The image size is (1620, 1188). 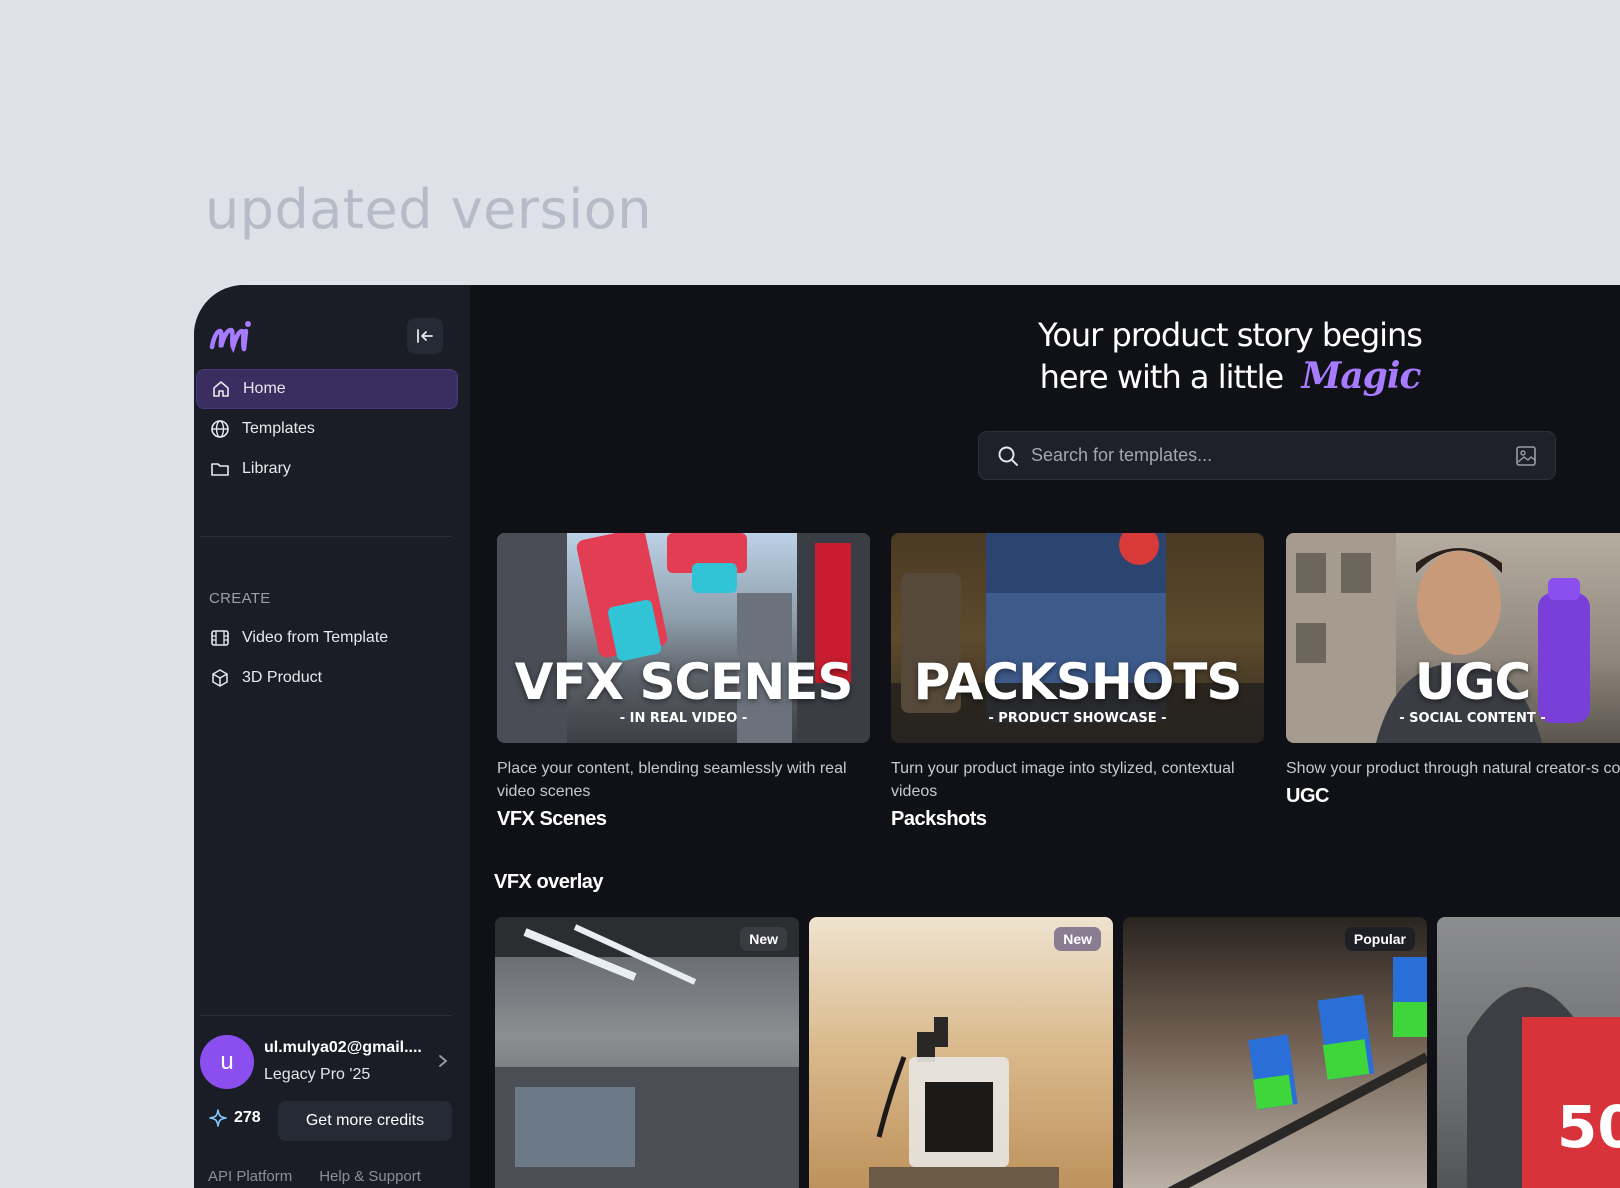 What do you see at coordinates (1297, 1072) in the screenshot?
I see `escalator-billboards-illustration` at bounding box center [1297, 1072].